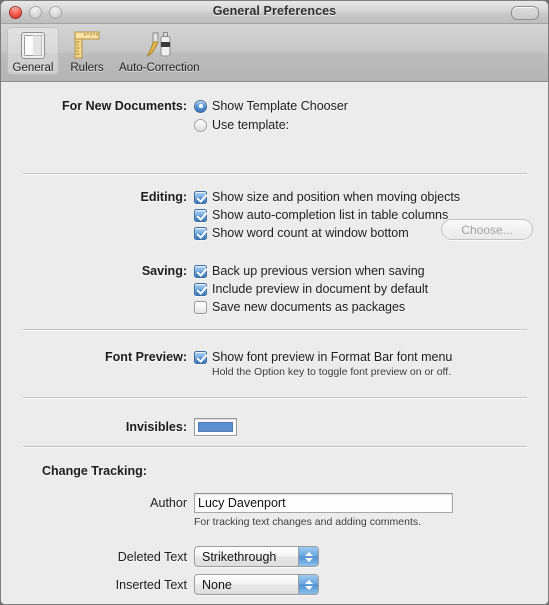  What do you see at coordinates (159, 68) in the screenshot?
I see `toolbar-item-auto-correction-label: Auto-Correction` at bounding box center [159, 68].